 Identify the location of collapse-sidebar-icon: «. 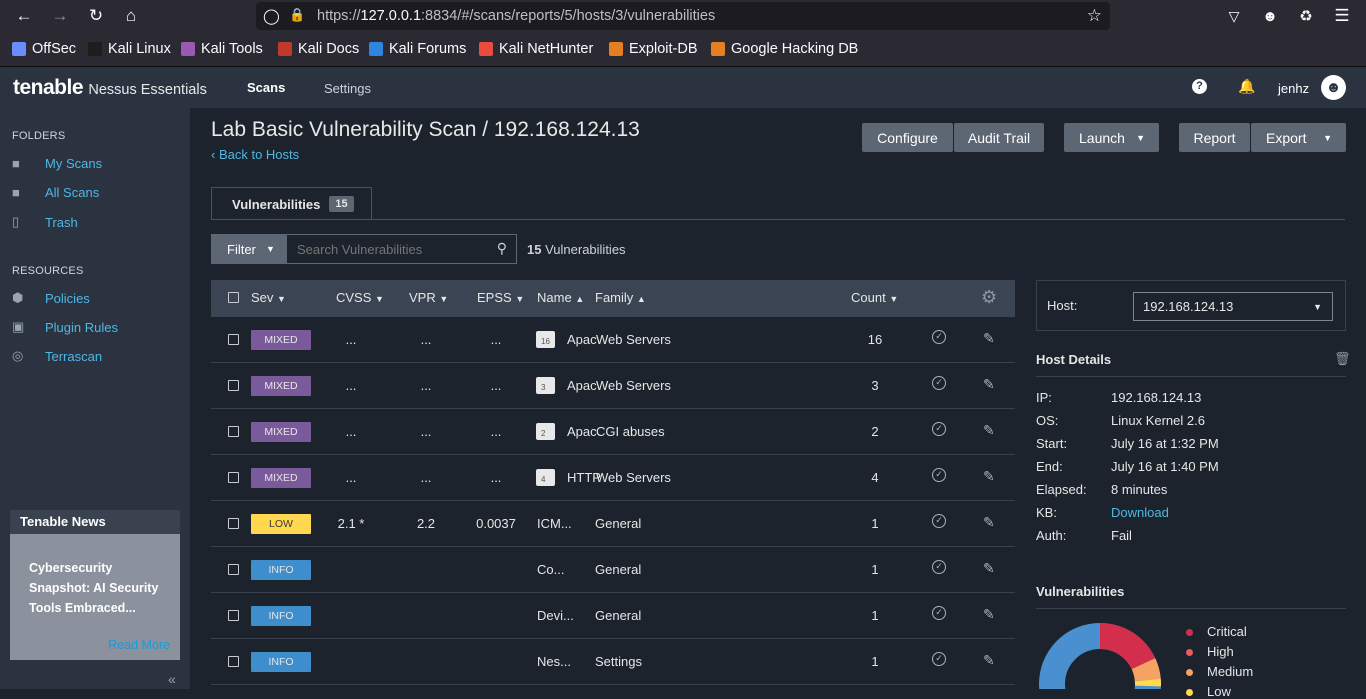
(172, 679).